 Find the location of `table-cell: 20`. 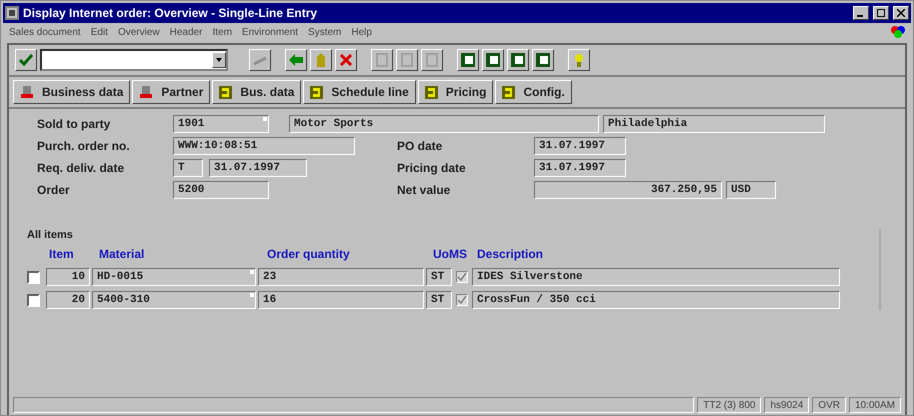

table-cell: 20 is located at coordinates (68, 300).